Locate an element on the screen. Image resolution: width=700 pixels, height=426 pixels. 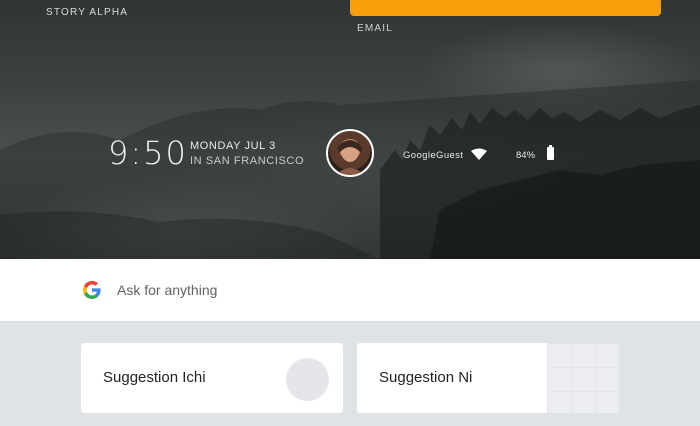
date-text: MONDAY JUL 3 is located at coordinates (233, 146).